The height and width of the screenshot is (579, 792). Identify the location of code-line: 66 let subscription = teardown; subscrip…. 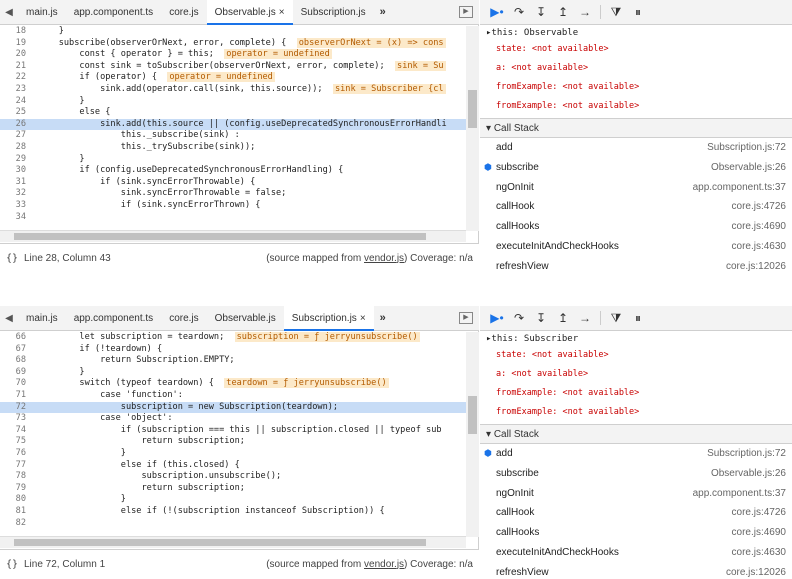
(239, 338).